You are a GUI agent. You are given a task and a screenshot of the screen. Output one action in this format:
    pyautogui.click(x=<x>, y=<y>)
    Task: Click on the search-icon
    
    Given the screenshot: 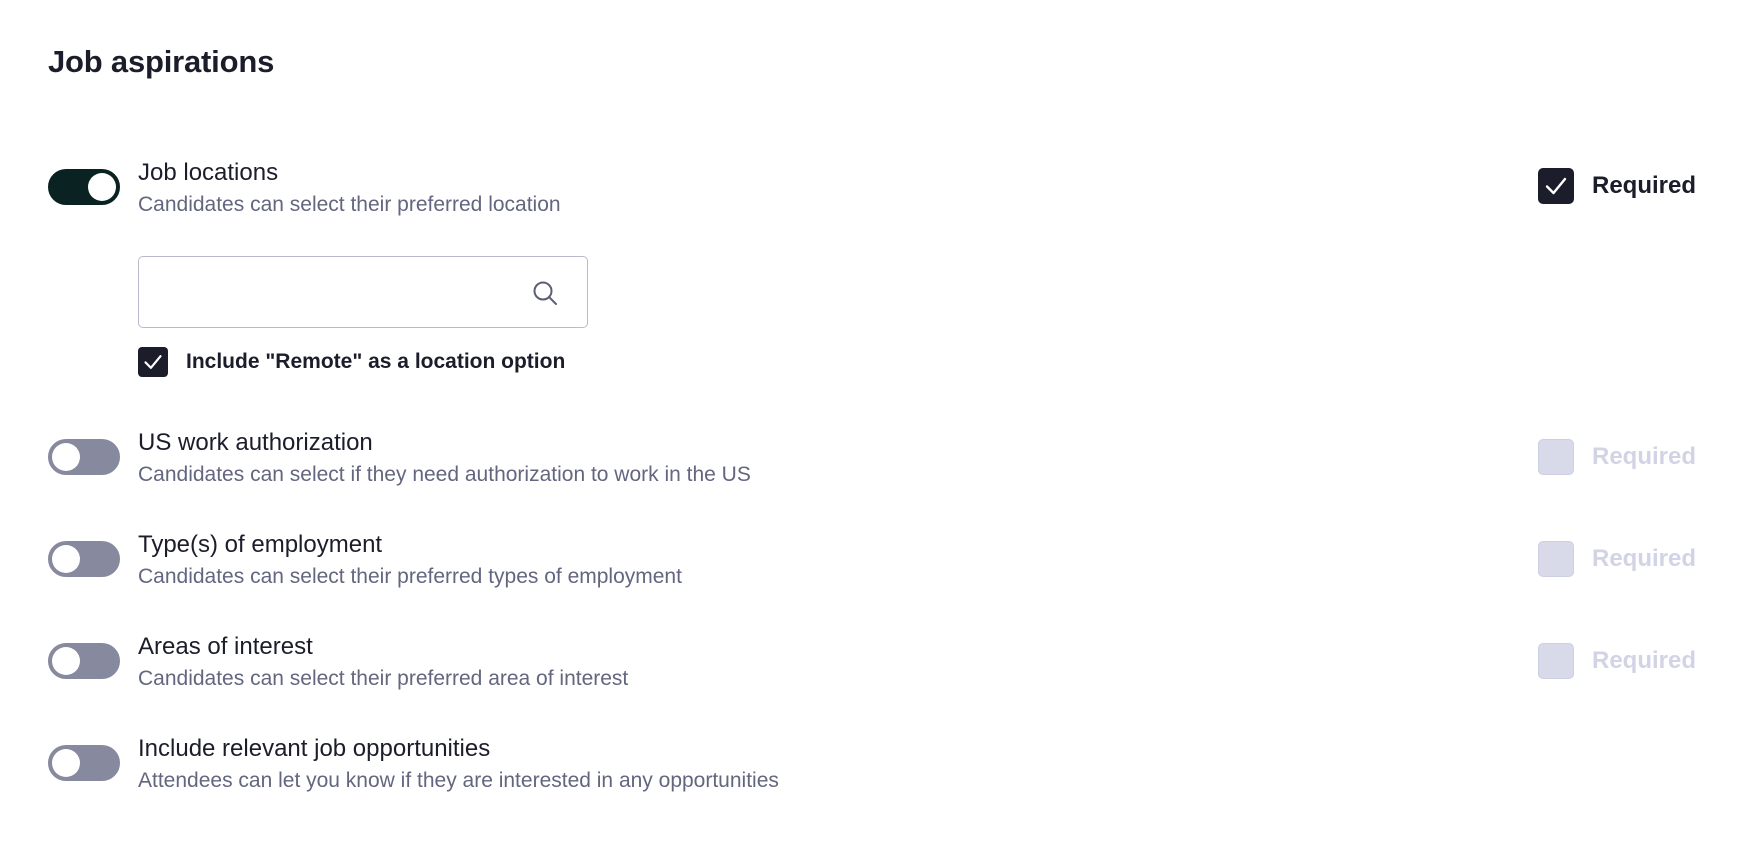 What is the action you would take?
    pyautogui.click(x=545, y=293)
    